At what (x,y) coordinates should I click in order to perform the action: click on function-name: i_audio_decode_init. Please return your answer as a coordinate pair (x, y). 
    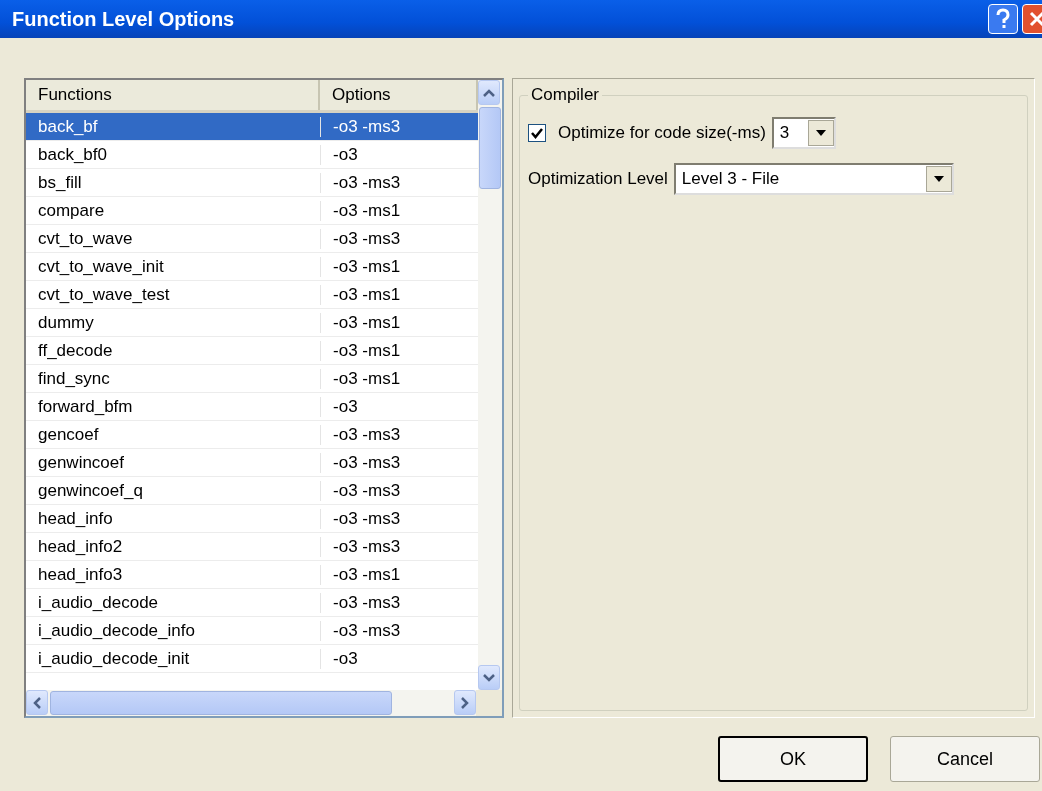
    Looking at the image, I should click on (114, 658).